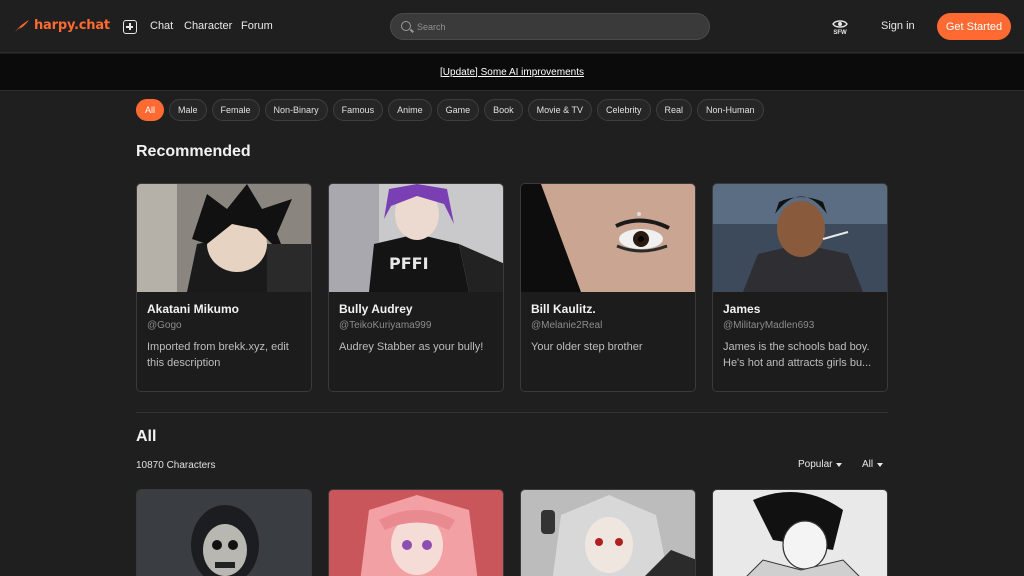 Image resolution: width=1024 pixels, height=576 pixels. What do you see at coordinates (161, 26) in the screenshot?
I see `nav-chat: Chat` at bounding box center [161, 26].